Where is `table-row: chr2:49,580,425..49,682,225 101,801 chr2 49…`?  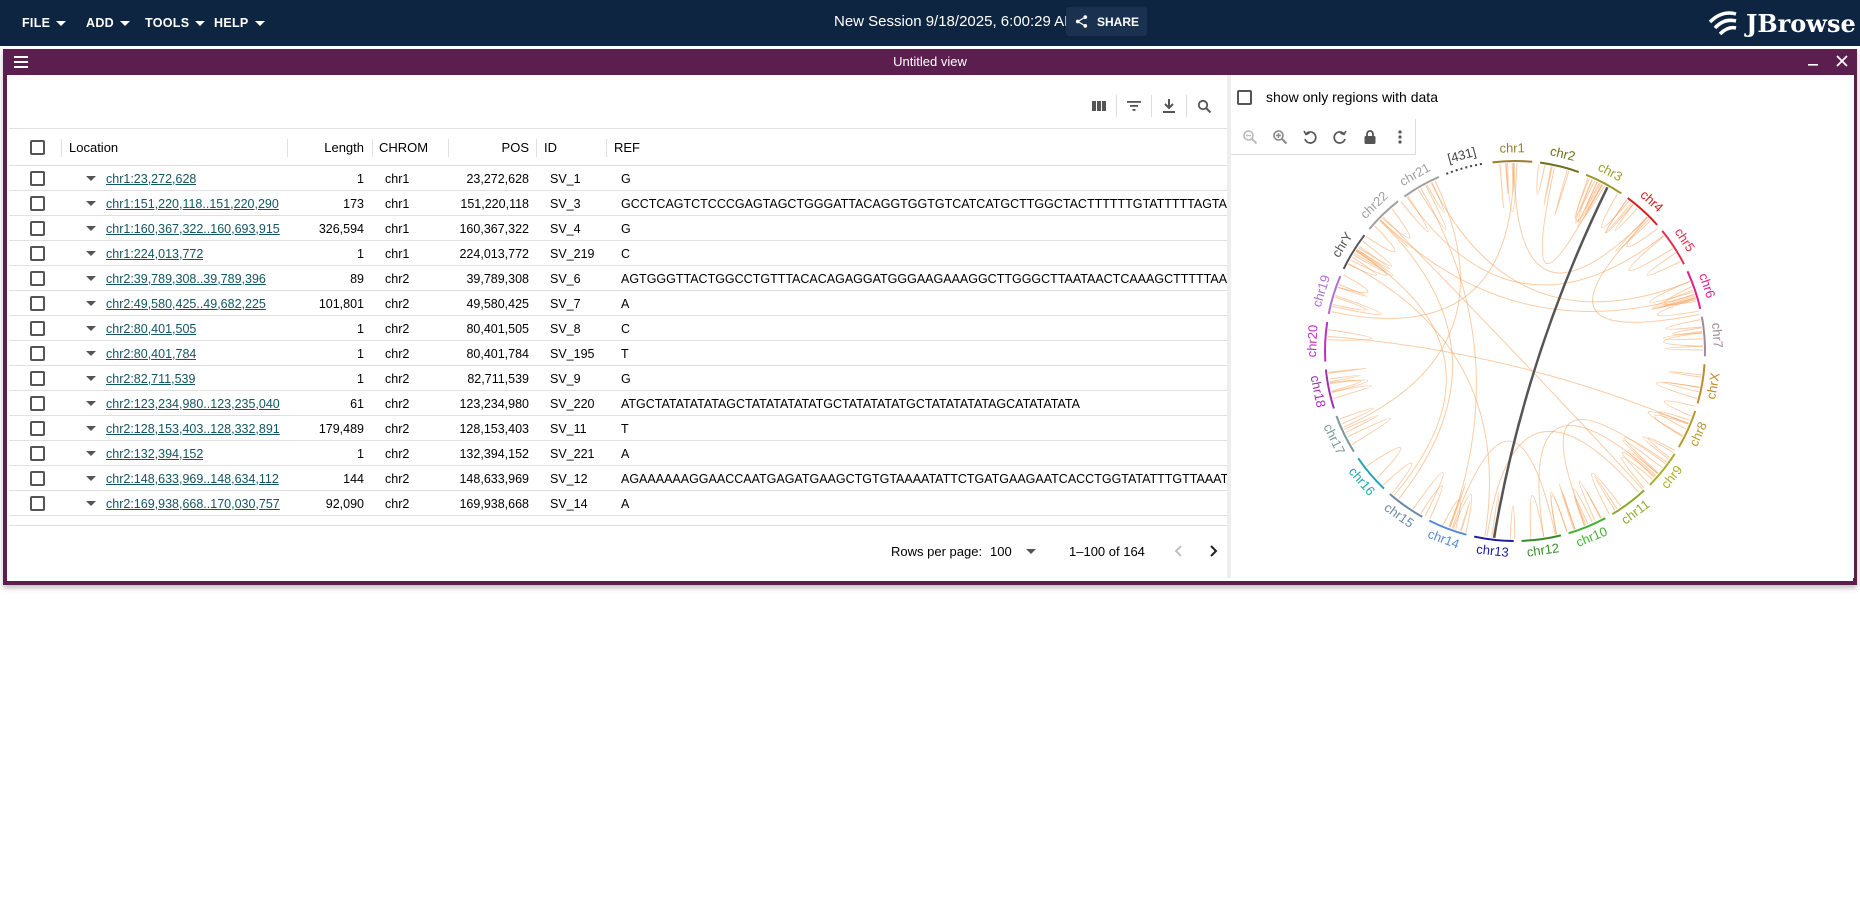 table-row: chr2:49,580,425..49,682,225 101,801 chr2 49… is located at coordinates (618, 303).